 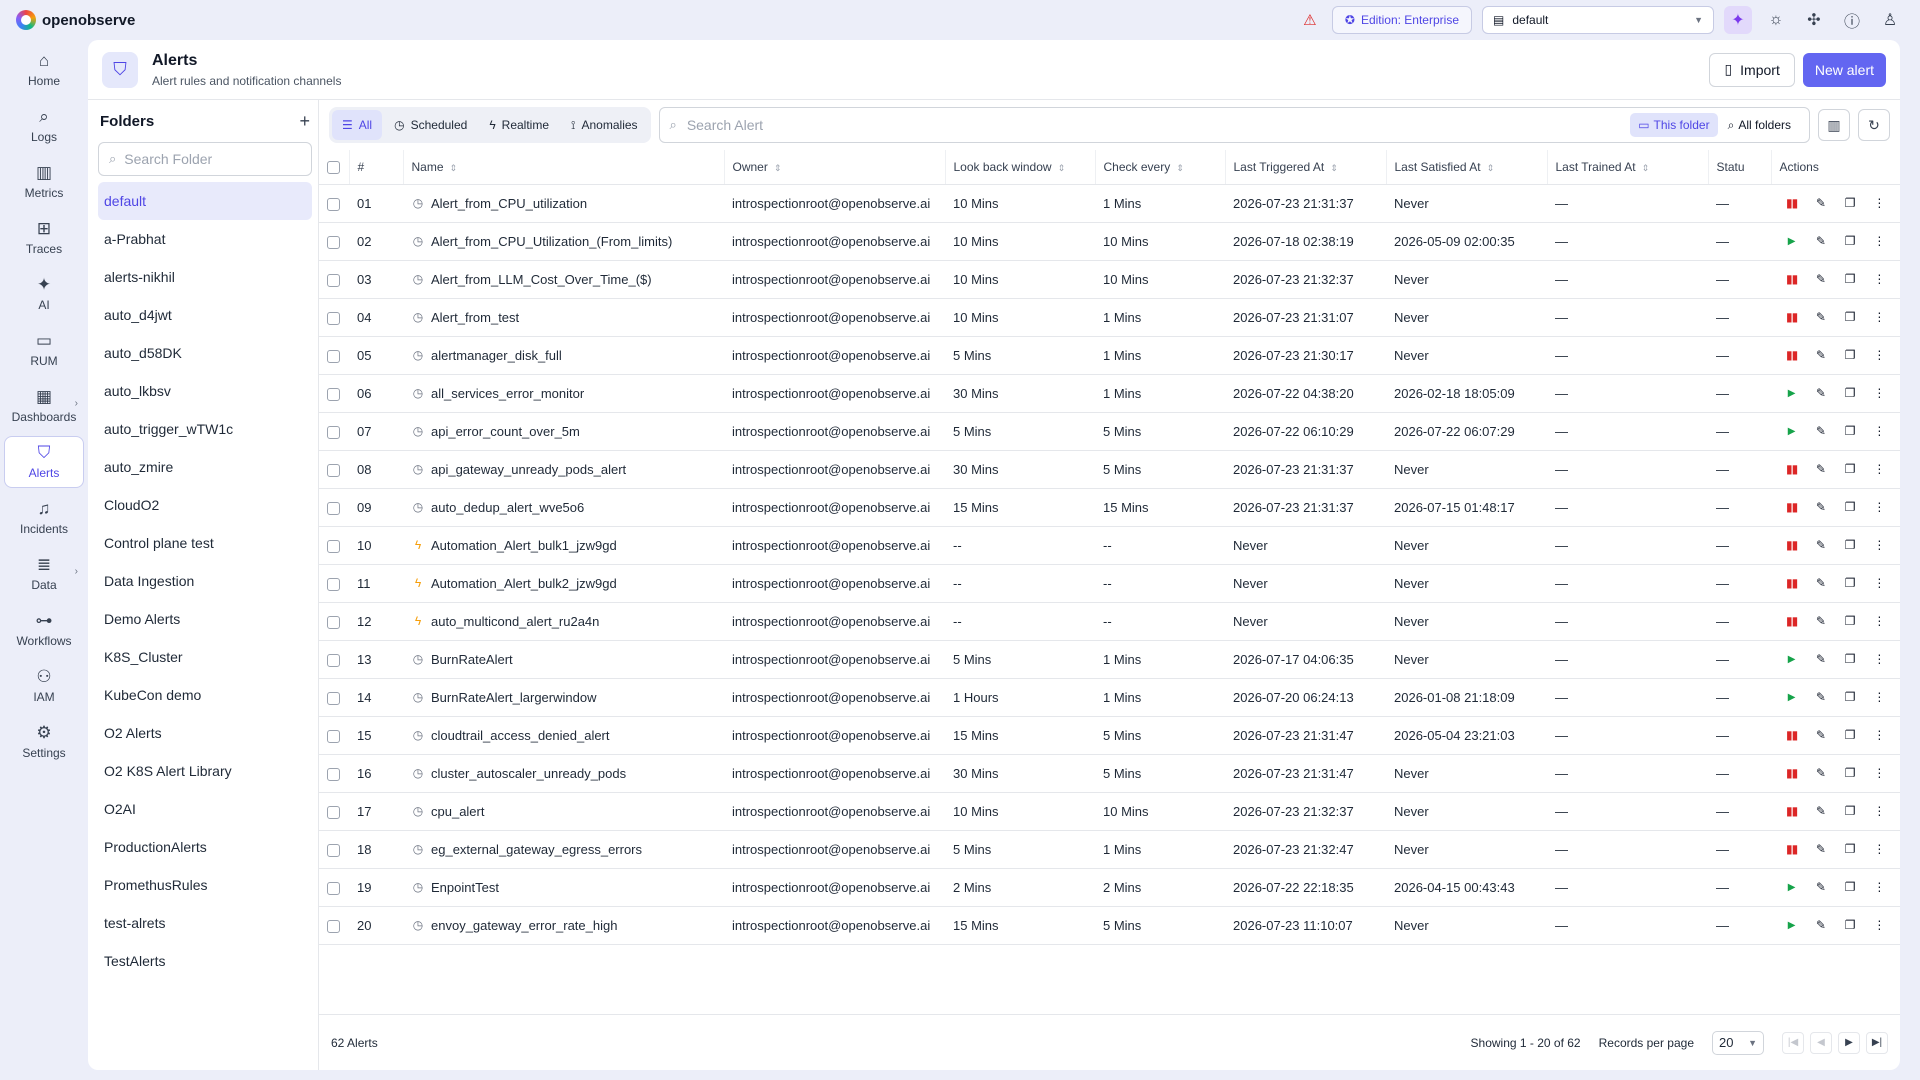 What do you see at coordinates (1160, 167) in the screenshot?
I see `col-check: Check every ⇕` at bounding box center [1160, 167].